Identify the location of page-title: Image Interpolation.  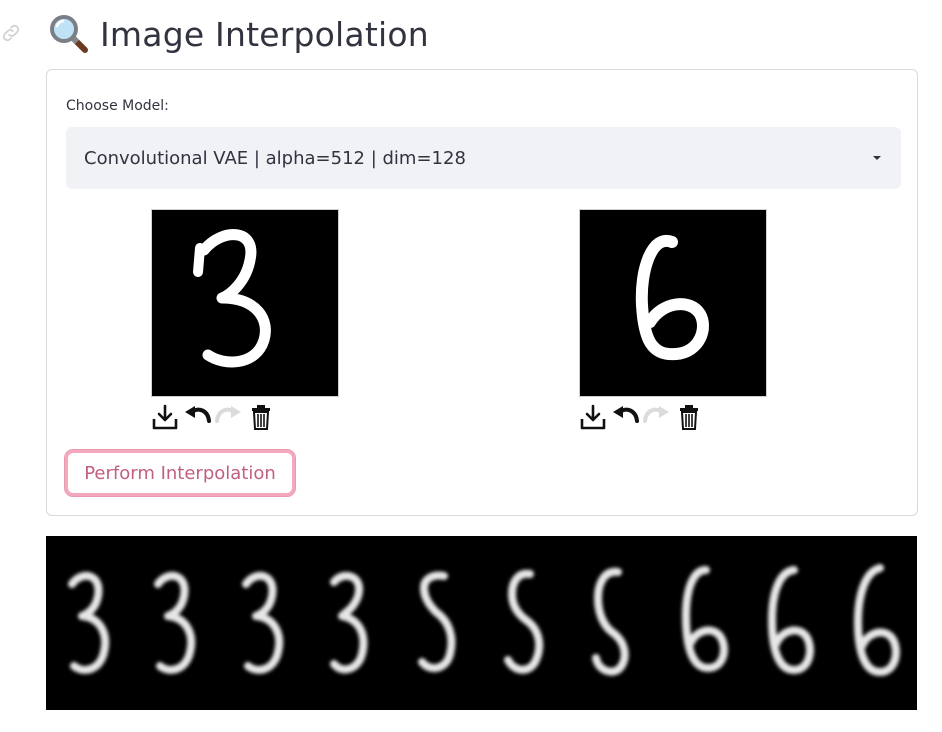
(264, 34).